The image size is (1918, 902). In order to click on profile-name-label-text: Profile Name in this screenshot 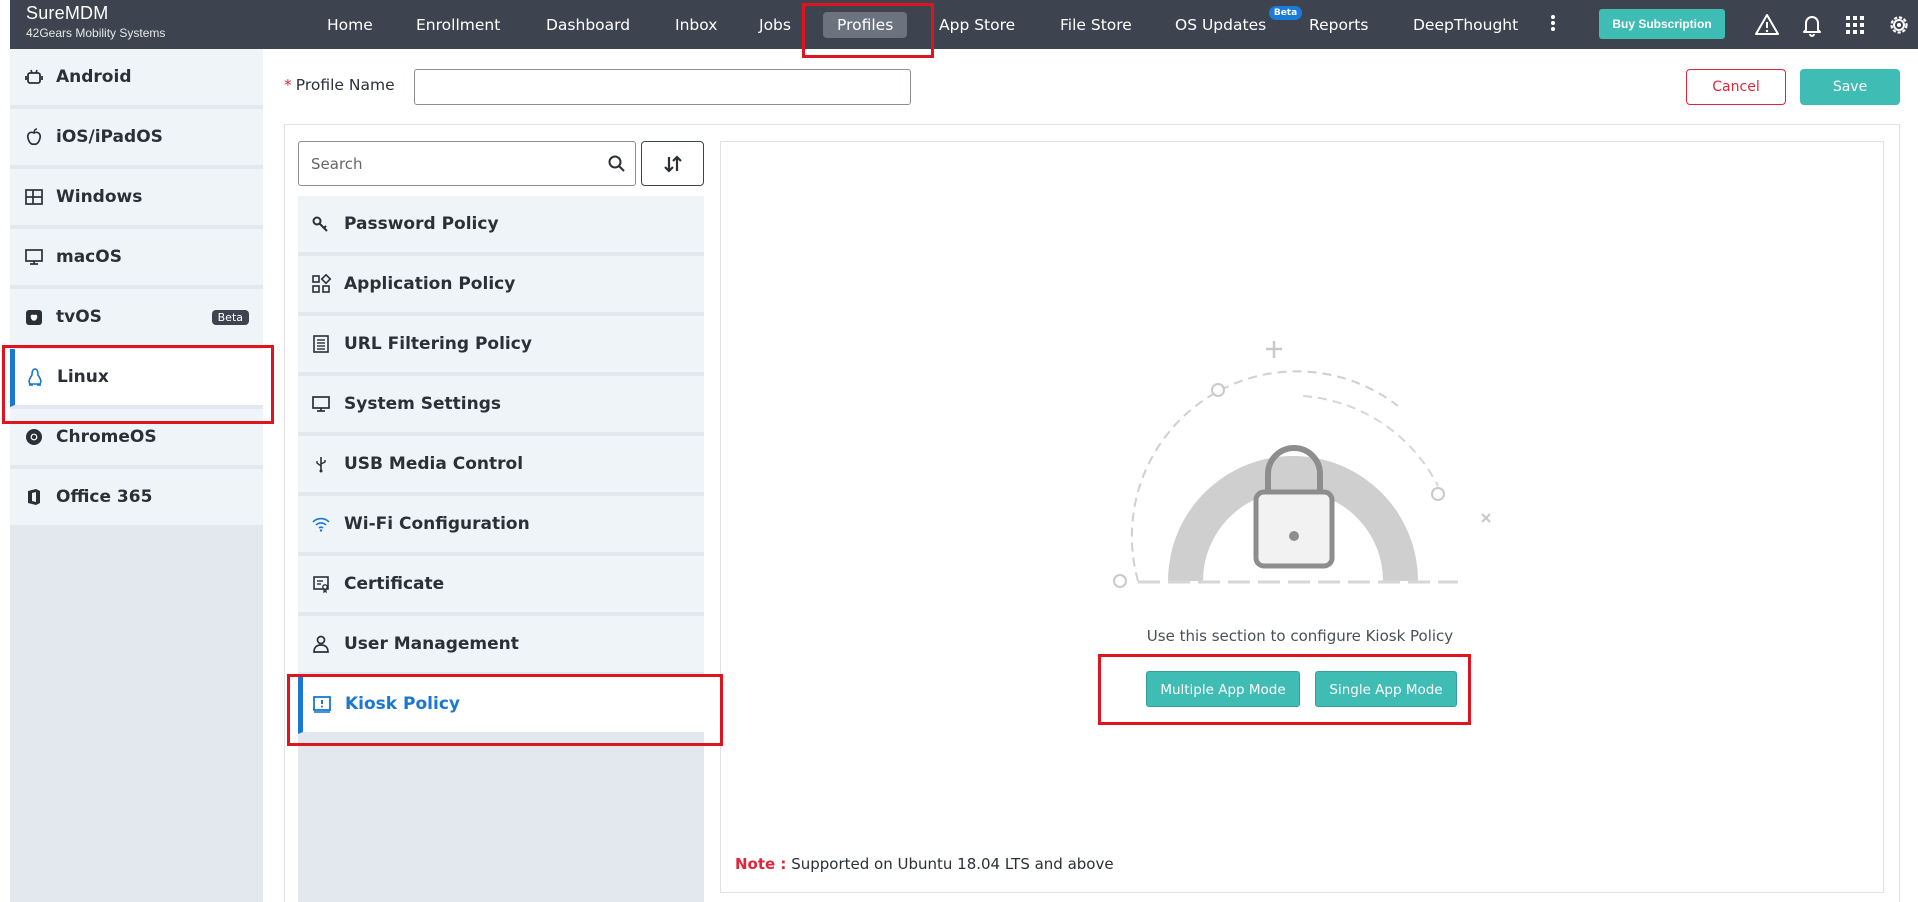, I will do `click(345, 85)`.